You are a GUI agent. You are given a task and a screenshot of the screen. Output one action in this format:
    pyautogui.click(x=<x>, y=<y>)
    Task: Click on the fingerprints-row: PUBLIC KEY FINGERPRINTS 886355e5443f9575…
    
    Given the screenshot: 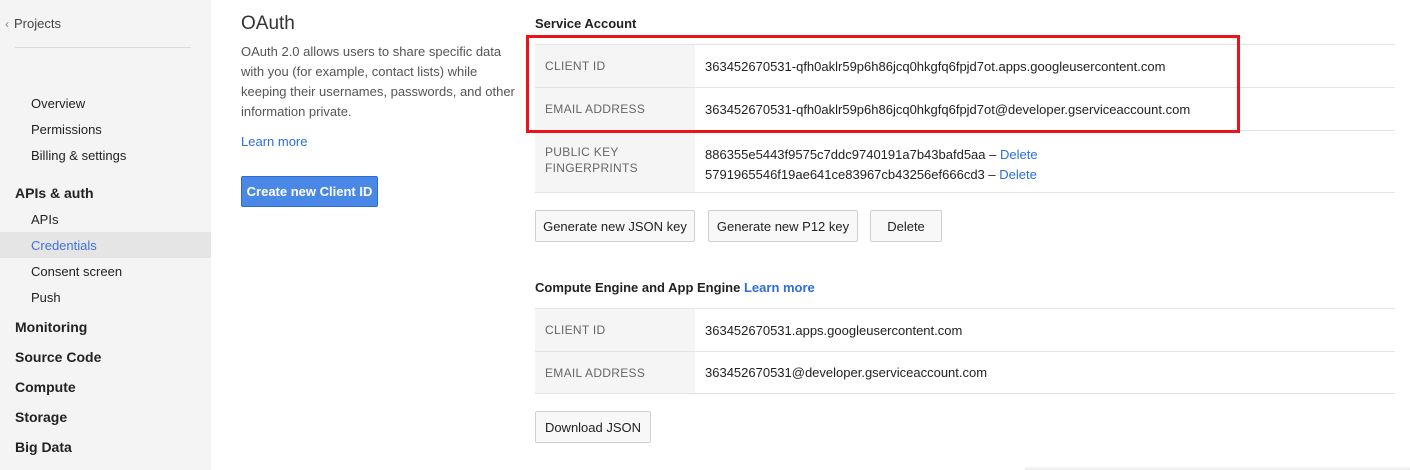 What is the action you would take?
    pyautogui.click(x=965, y=161)
    